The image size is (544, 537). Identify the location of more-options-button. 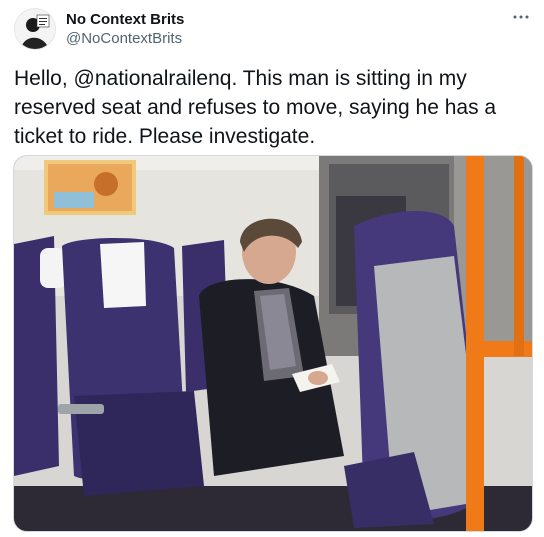
(521, 17).